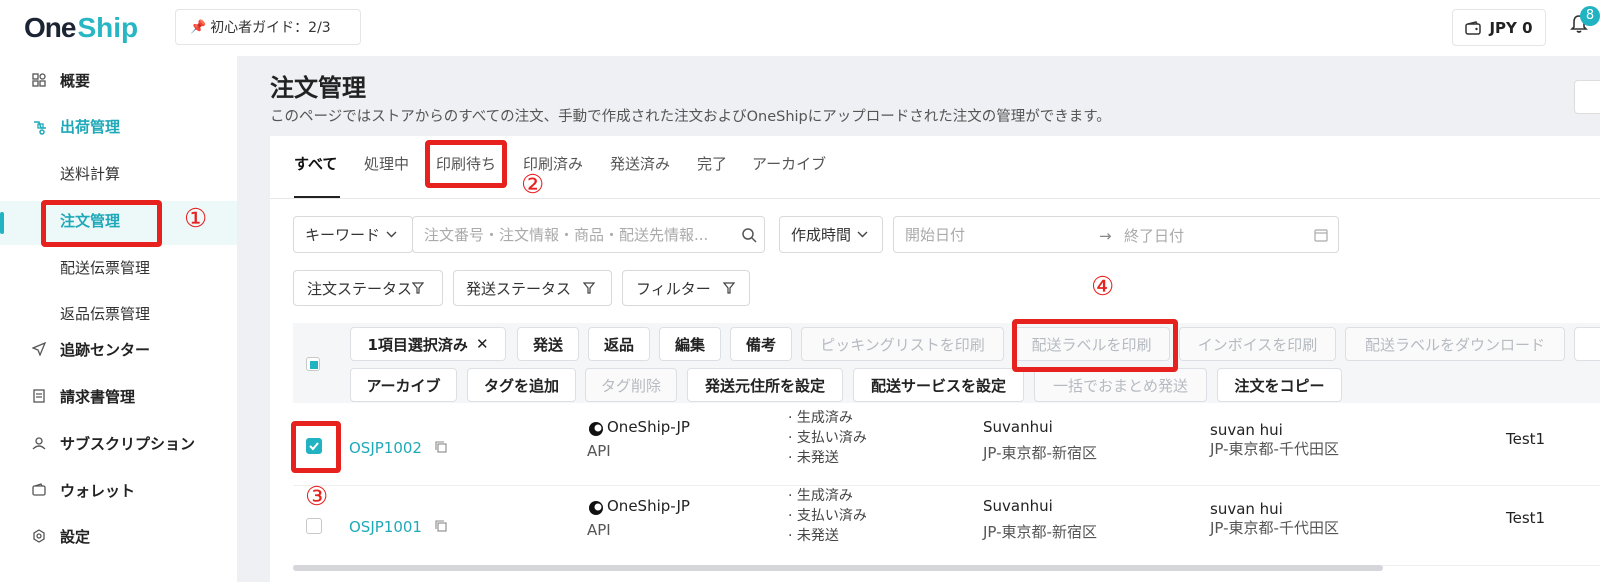  What do you see at coordinates (1103, 287) in the screenshot?
I see `annotation-number-4: ④` at bounding box center [1103, 287].